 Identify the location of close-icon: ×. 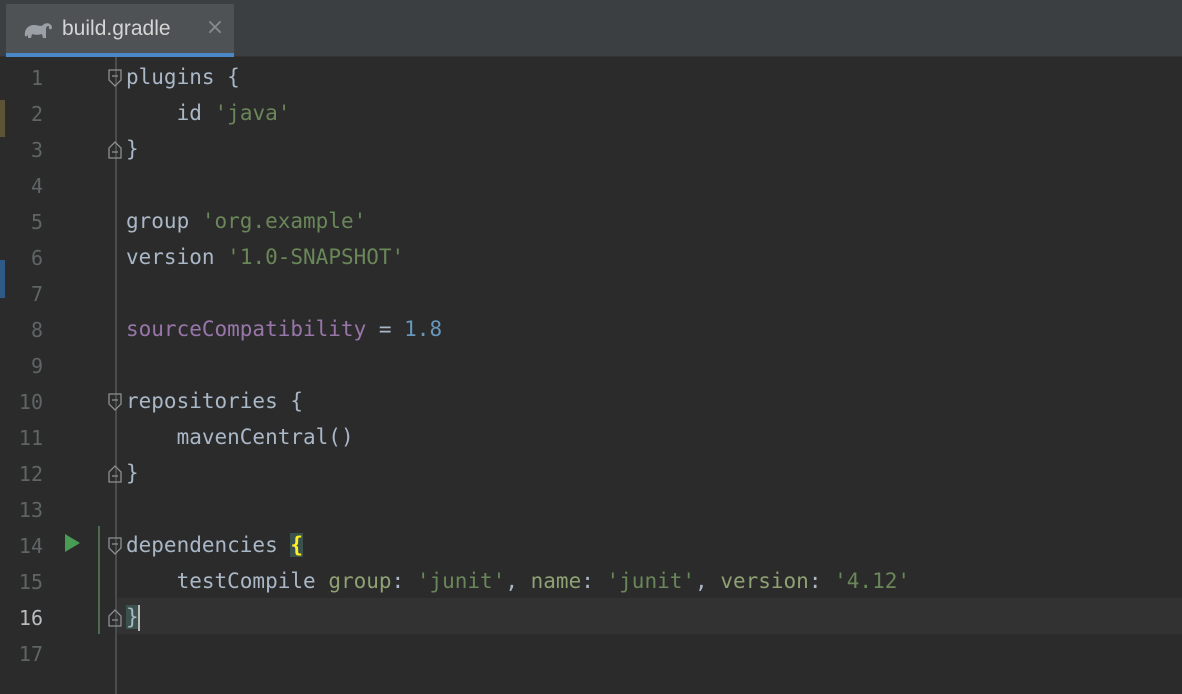
(215, 28).